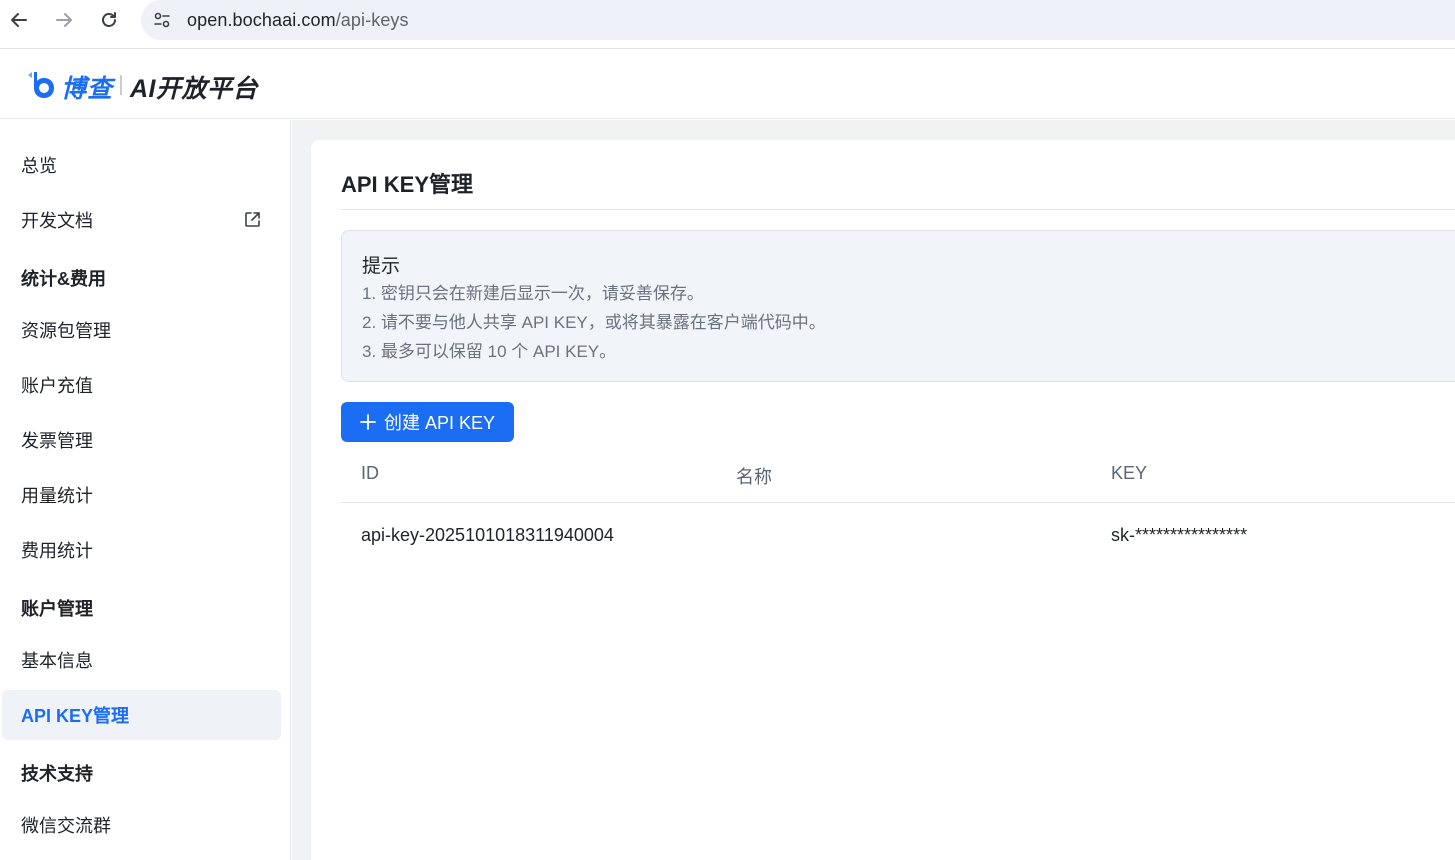 The width and height of the screenshot is (1455, 860). What do you see at coordinates (19, 20) in the screenshot?
I see `back-arrow-icon` at bounding box center [19, 20].